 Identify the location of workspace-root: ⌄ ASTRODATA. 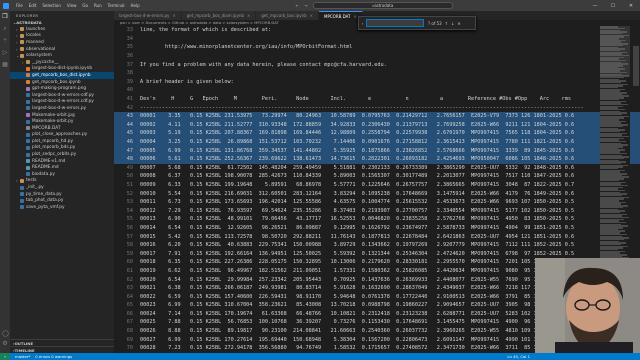
(62, 22).